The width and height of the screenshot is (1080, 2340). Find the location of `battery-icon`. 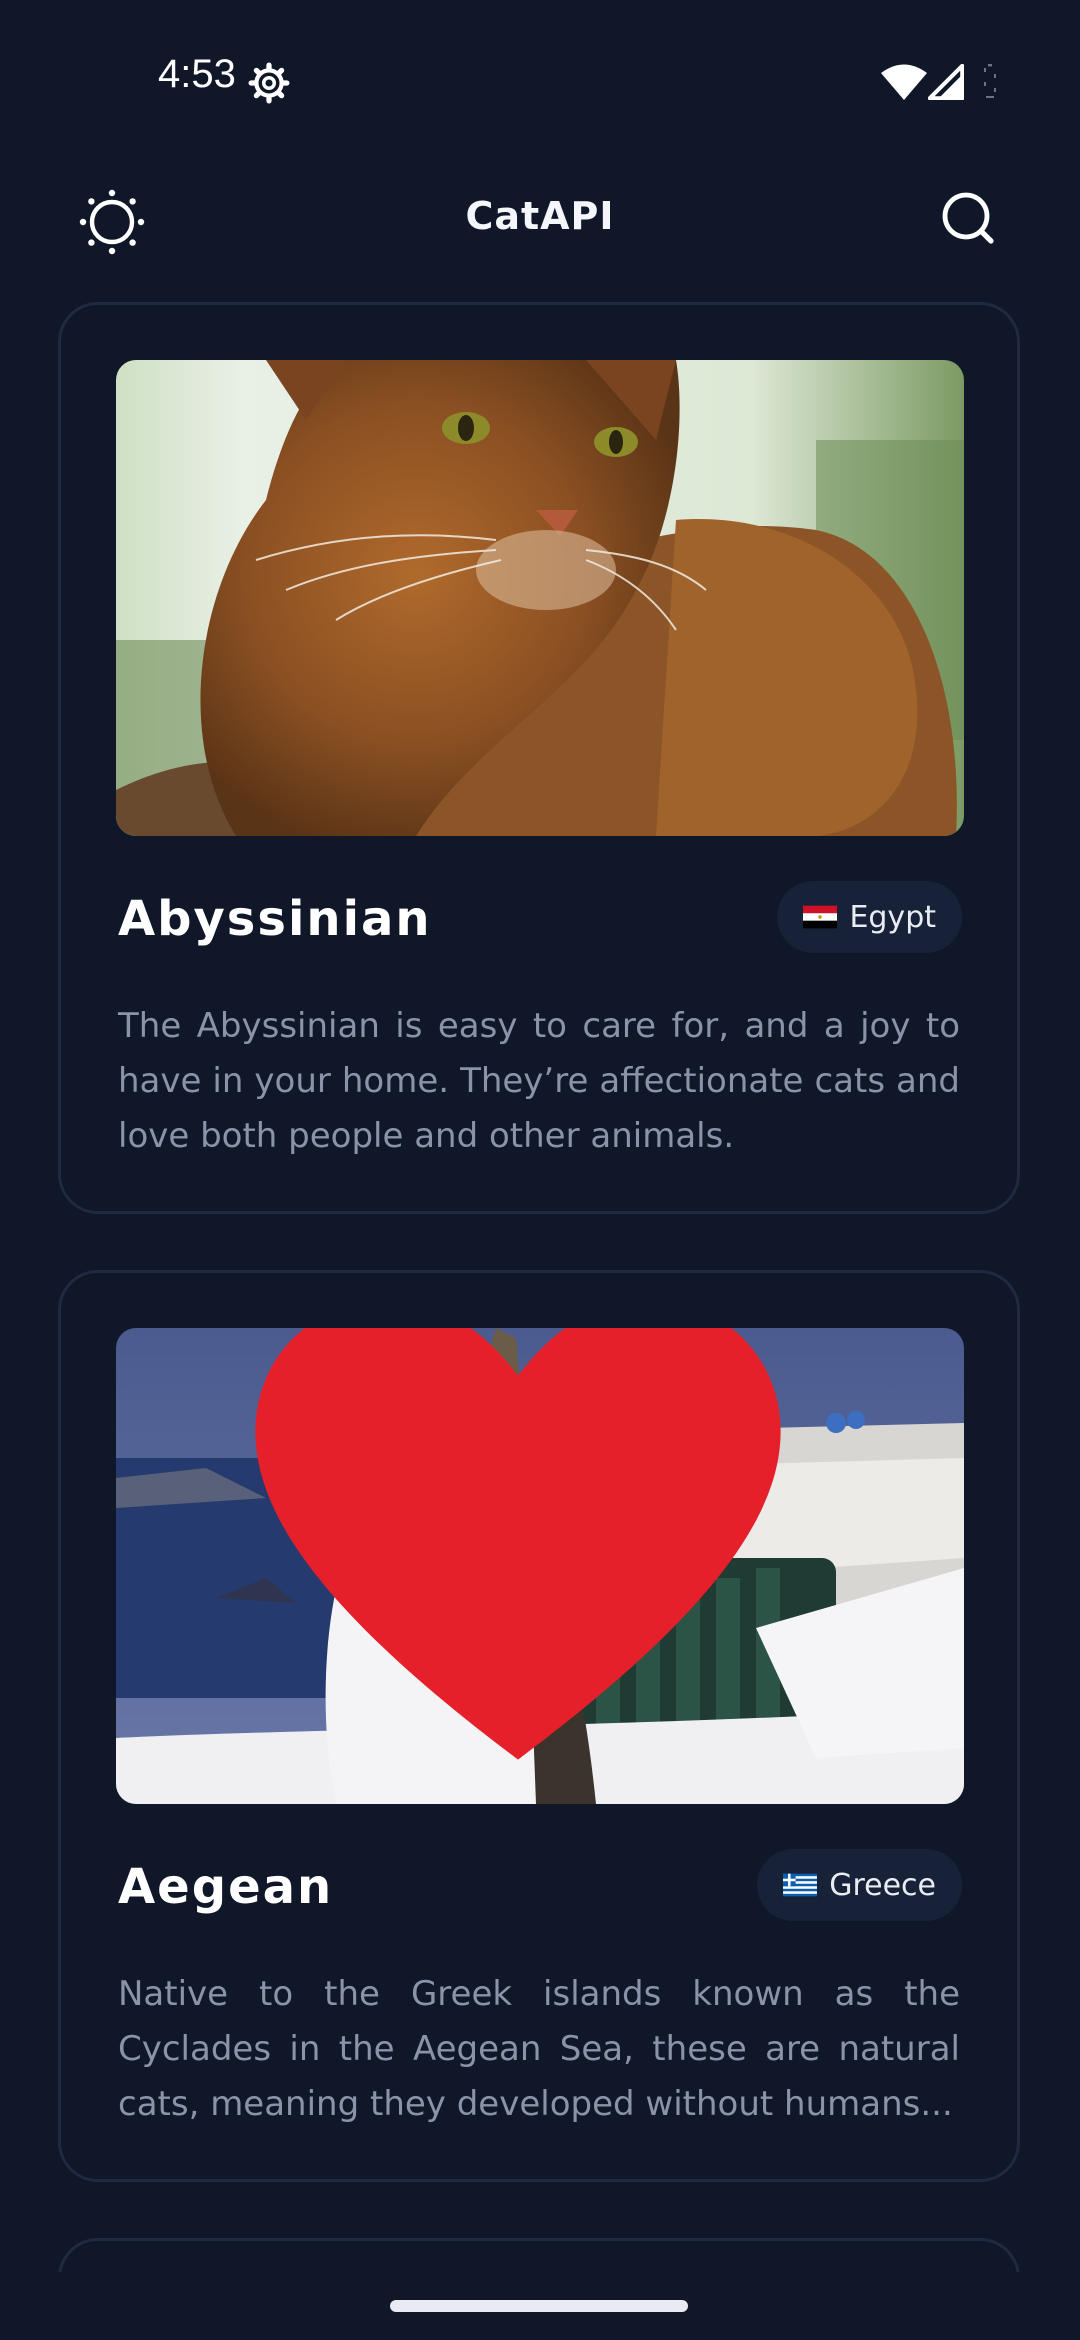

battery-icon is located at coordinates (990, 81).